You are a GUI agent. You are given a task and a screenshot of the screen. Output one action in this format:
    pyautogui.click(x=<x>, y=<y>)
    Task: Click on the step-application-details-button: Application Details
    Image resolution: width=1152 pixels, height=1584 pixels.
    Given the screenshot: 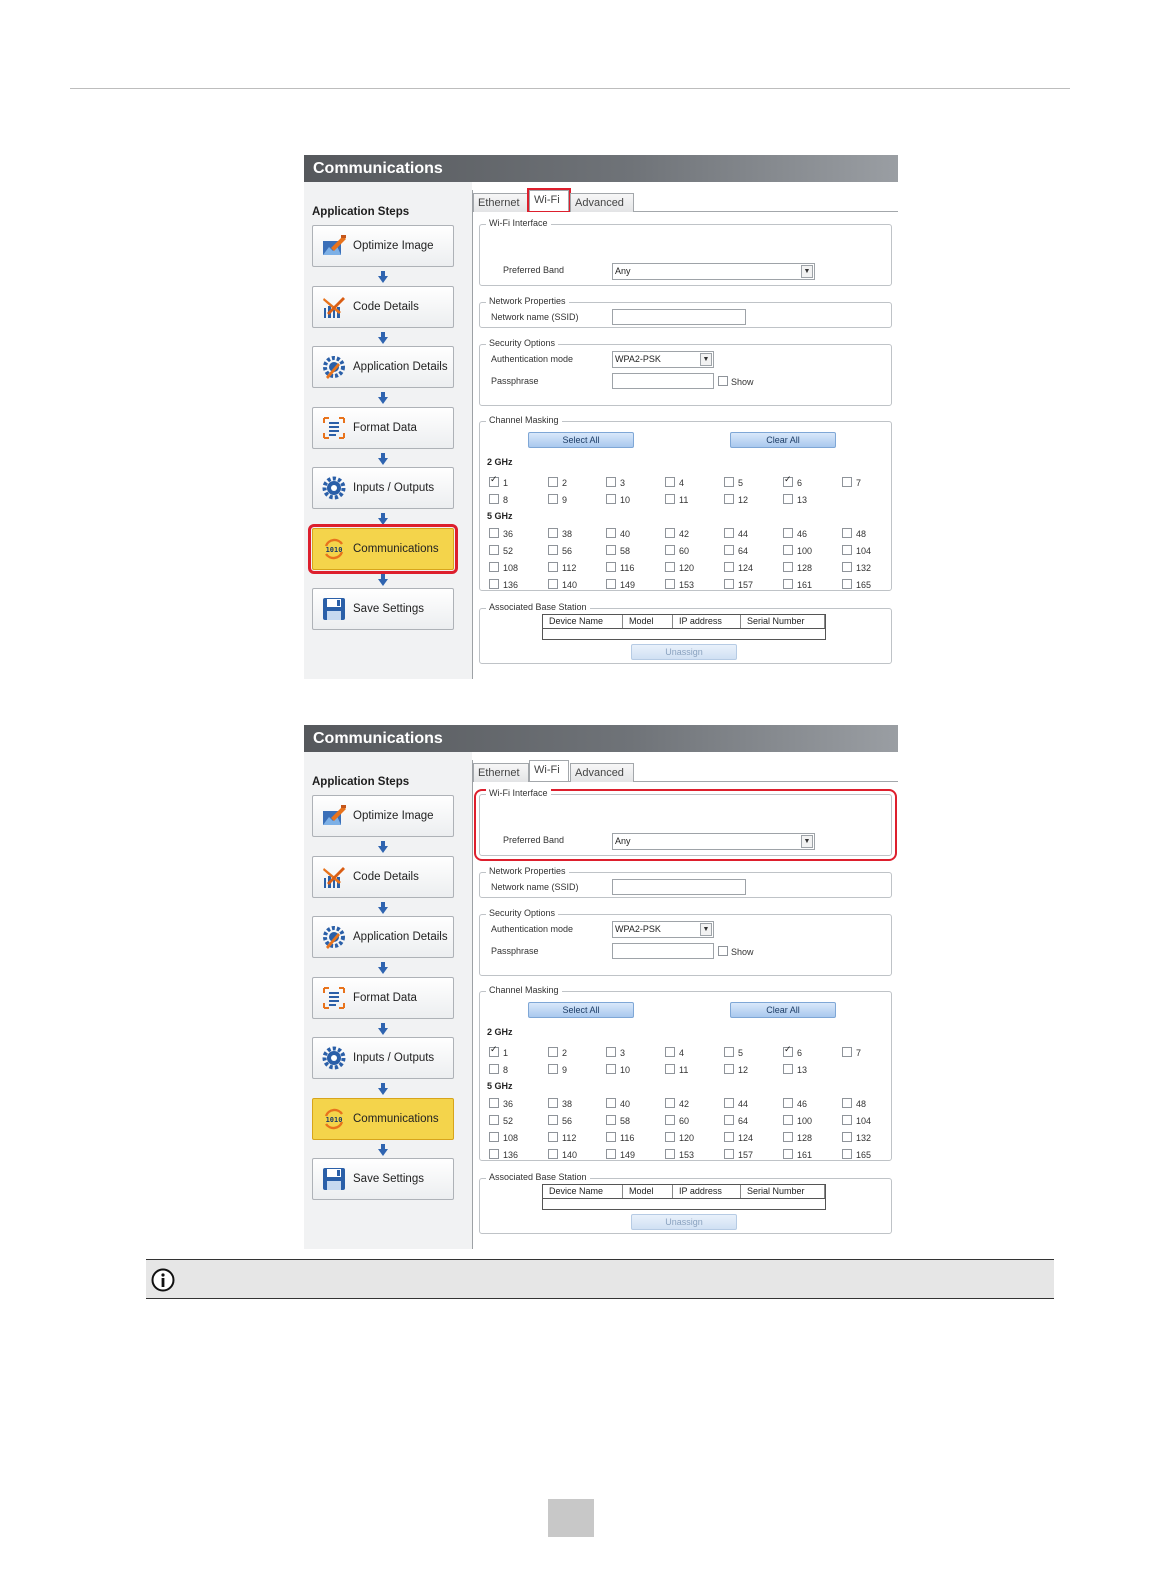 What is the action you would take?
    pyautogui.click(x=383, y=937)
    